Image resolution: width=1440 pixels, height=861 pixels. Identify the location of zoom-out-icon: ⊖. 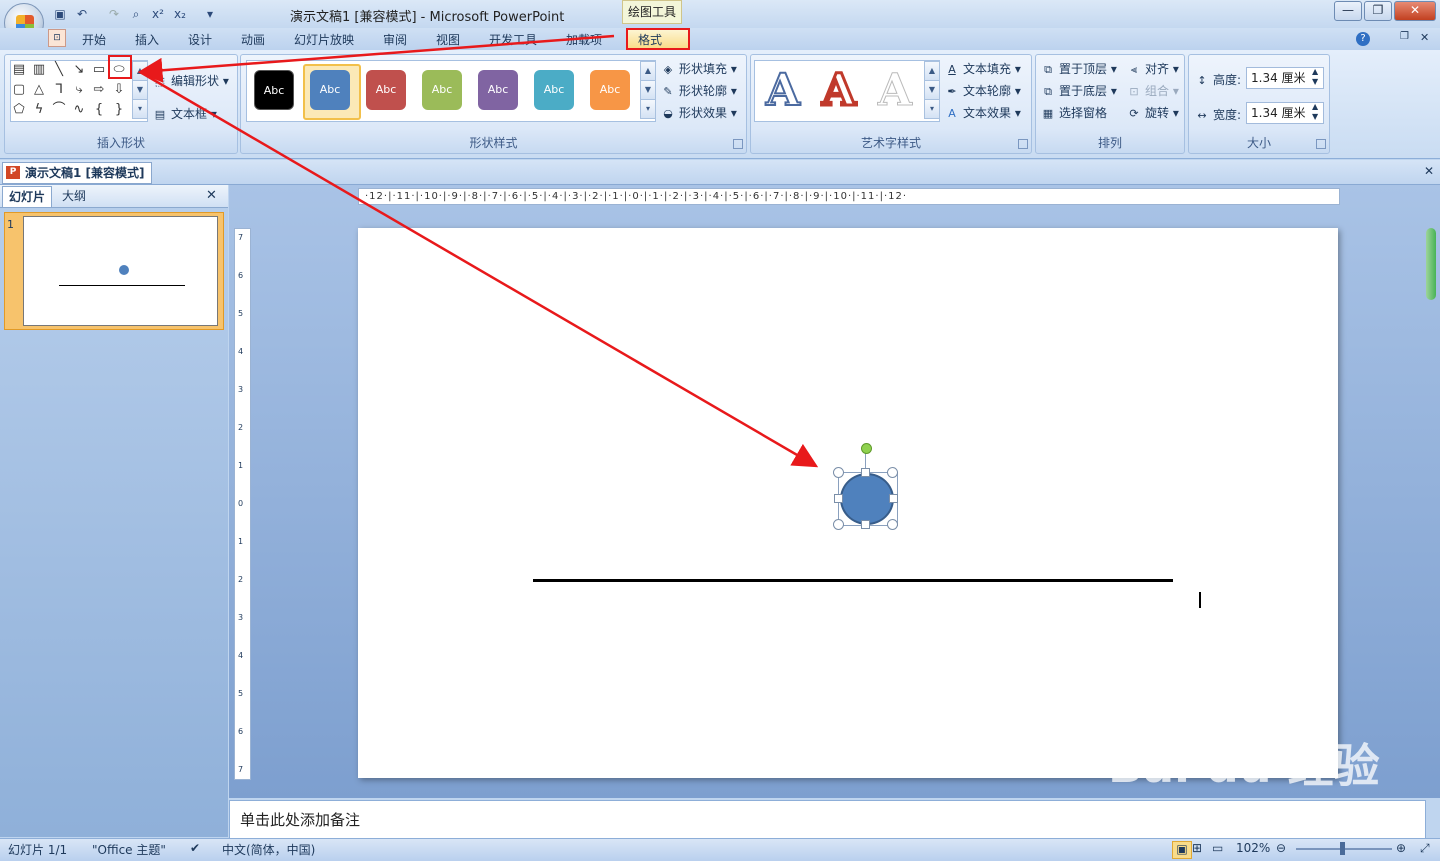
(1281, 848).